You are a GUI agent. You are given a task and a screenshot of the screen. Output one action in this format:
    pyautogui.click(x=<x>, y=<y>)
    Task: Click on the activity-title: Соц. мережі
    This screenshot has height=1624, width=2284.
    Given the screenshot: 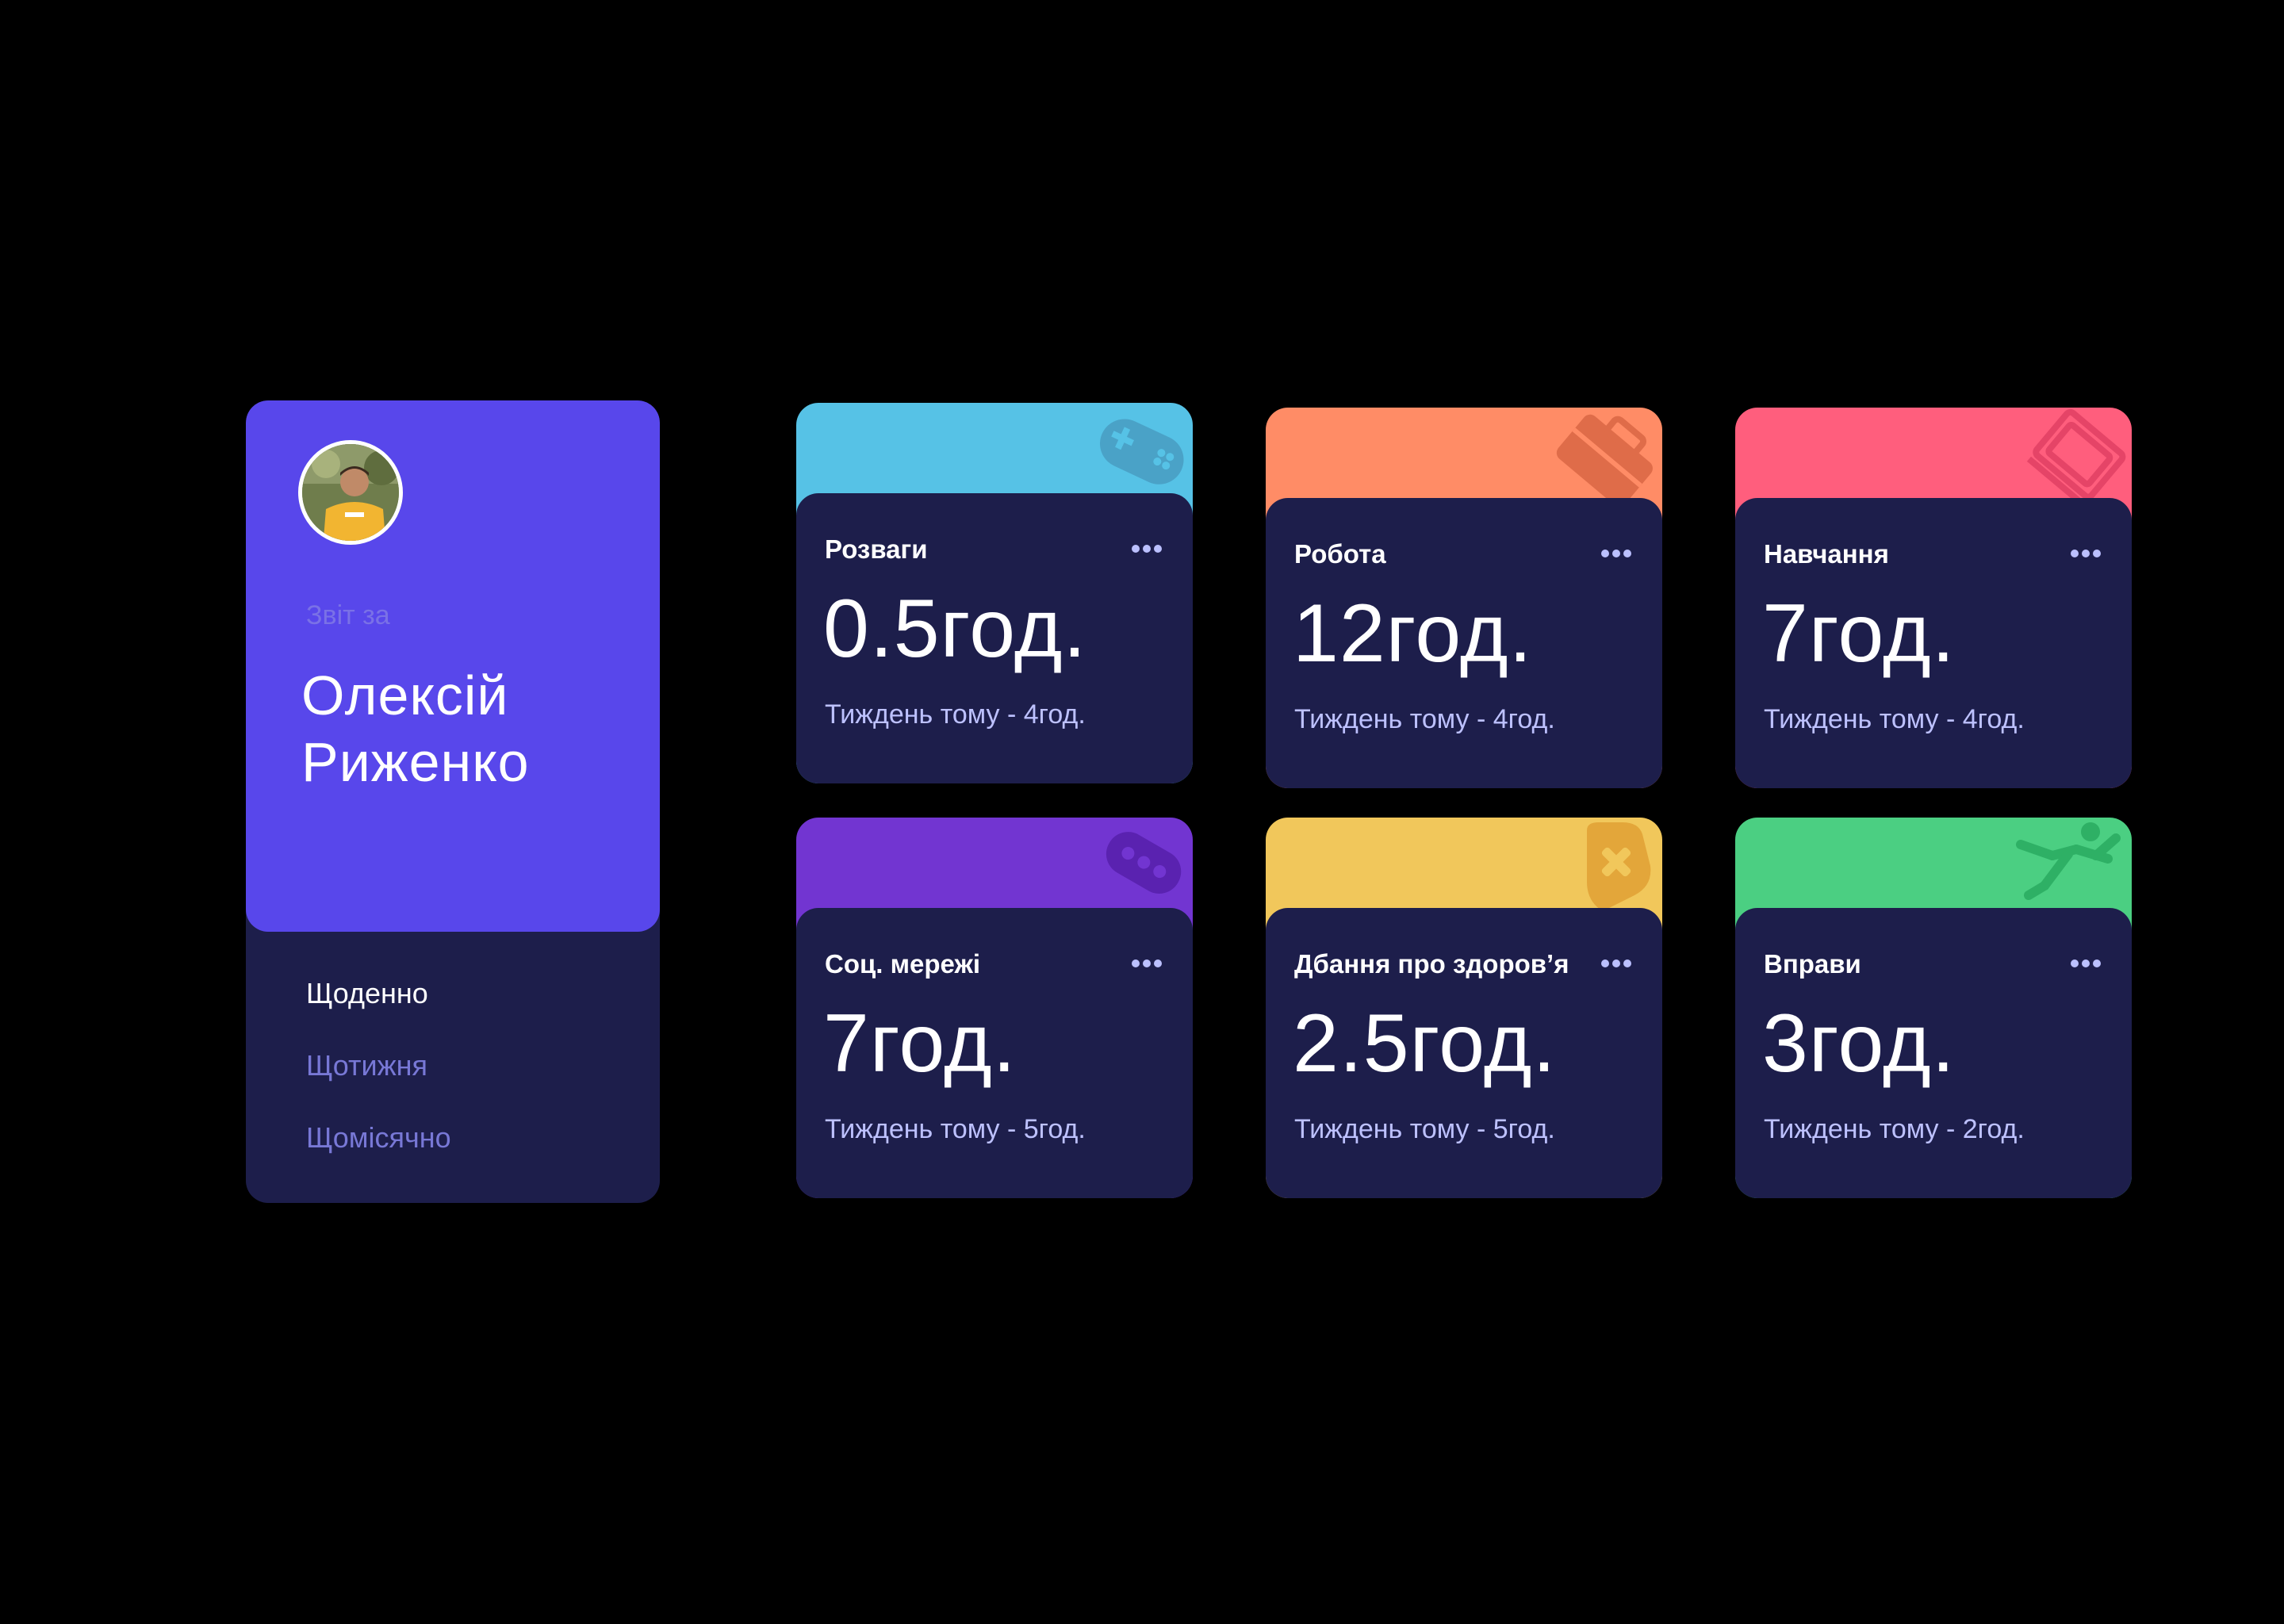 What is the action you would take?
    pyautogui.click(x=903, y=964)
    